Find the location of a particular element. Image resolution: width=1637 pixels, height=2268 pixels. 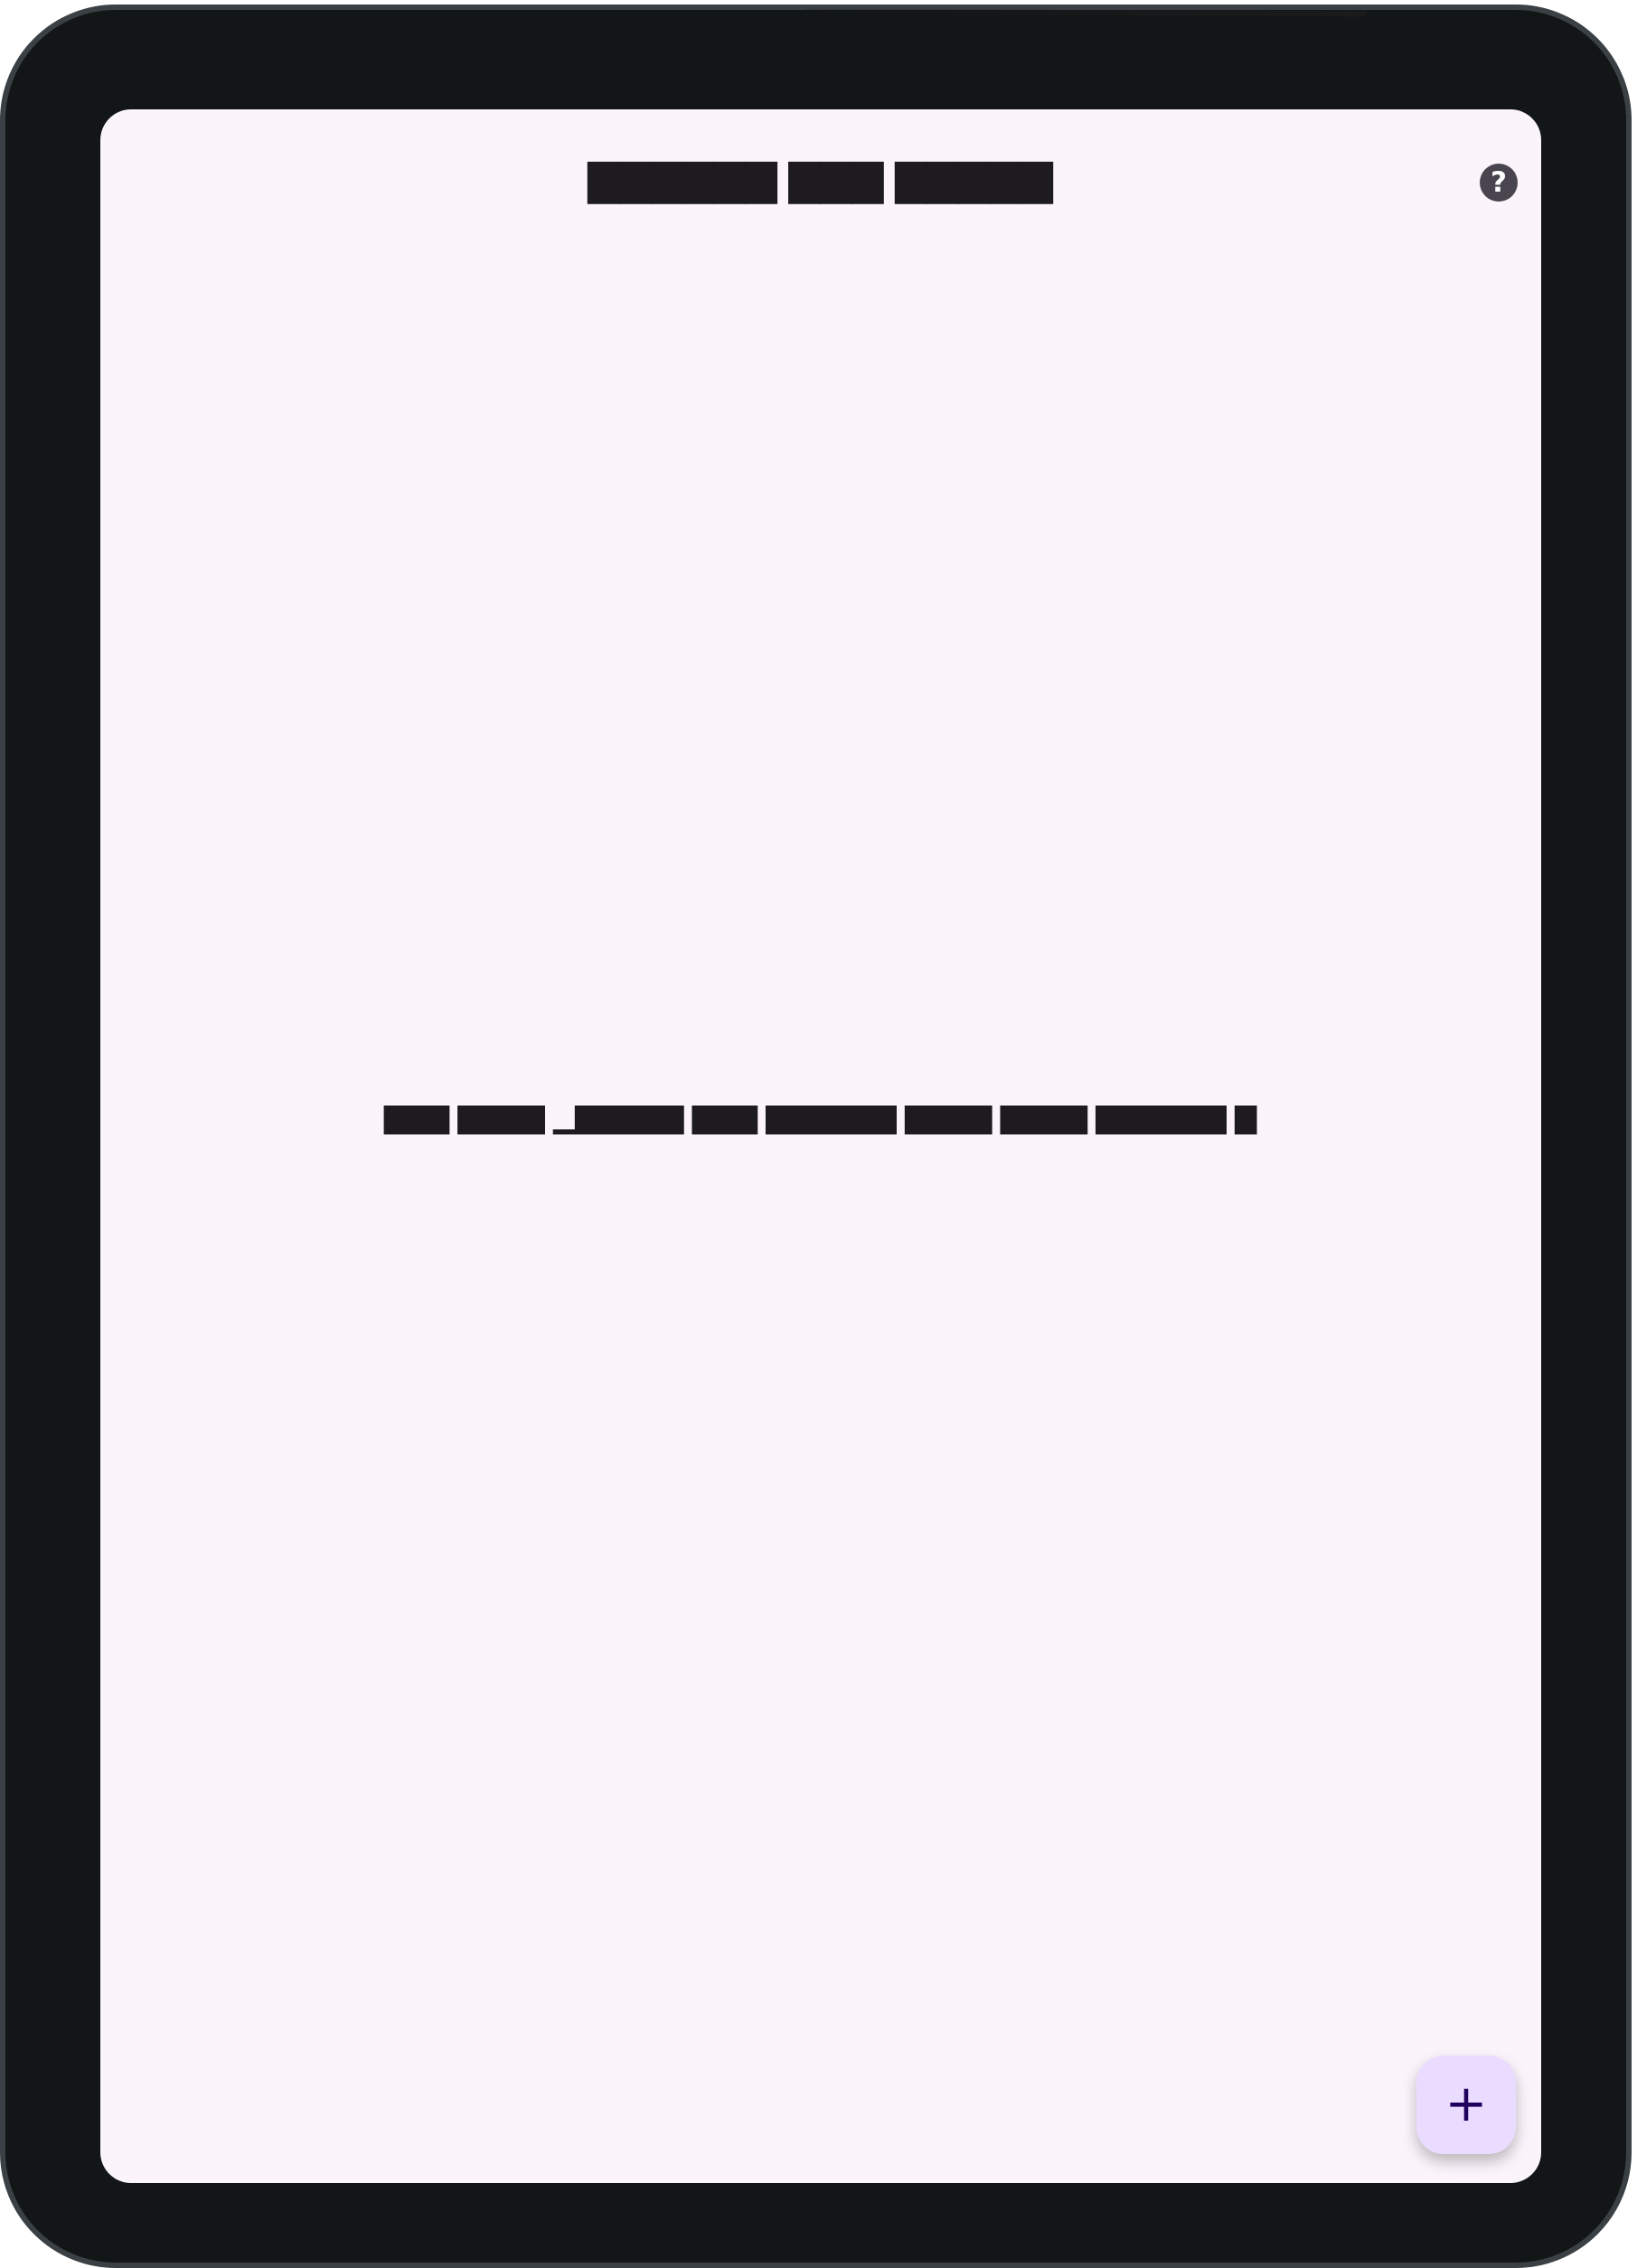

add-button: + is located at coordinates (1466, 2105).